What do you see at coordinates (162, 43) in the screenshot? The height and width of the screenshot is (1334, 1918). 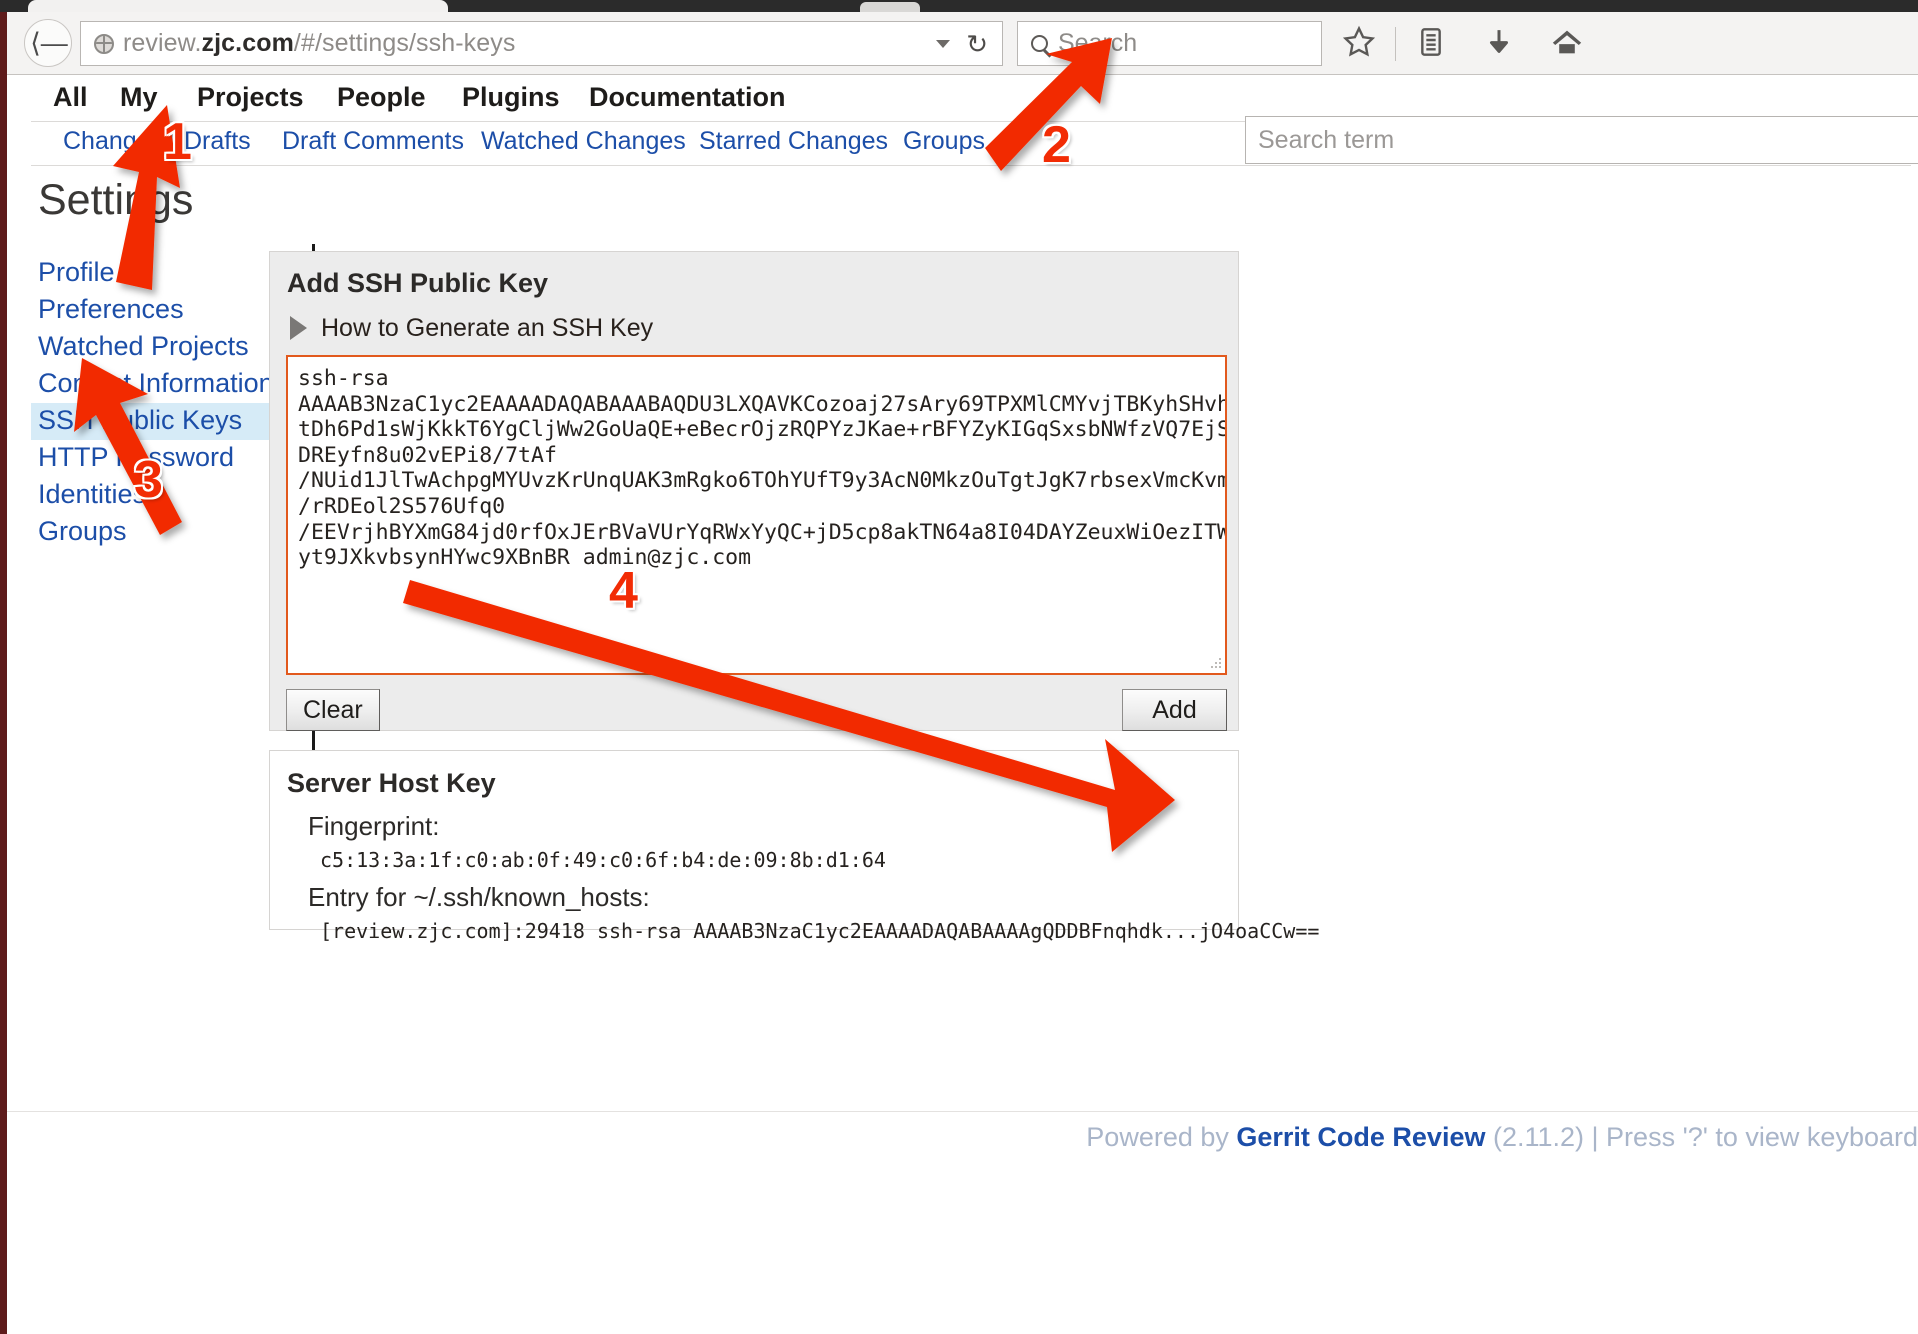 I see `url-prefix: review.` at bounding box center [162, 43].